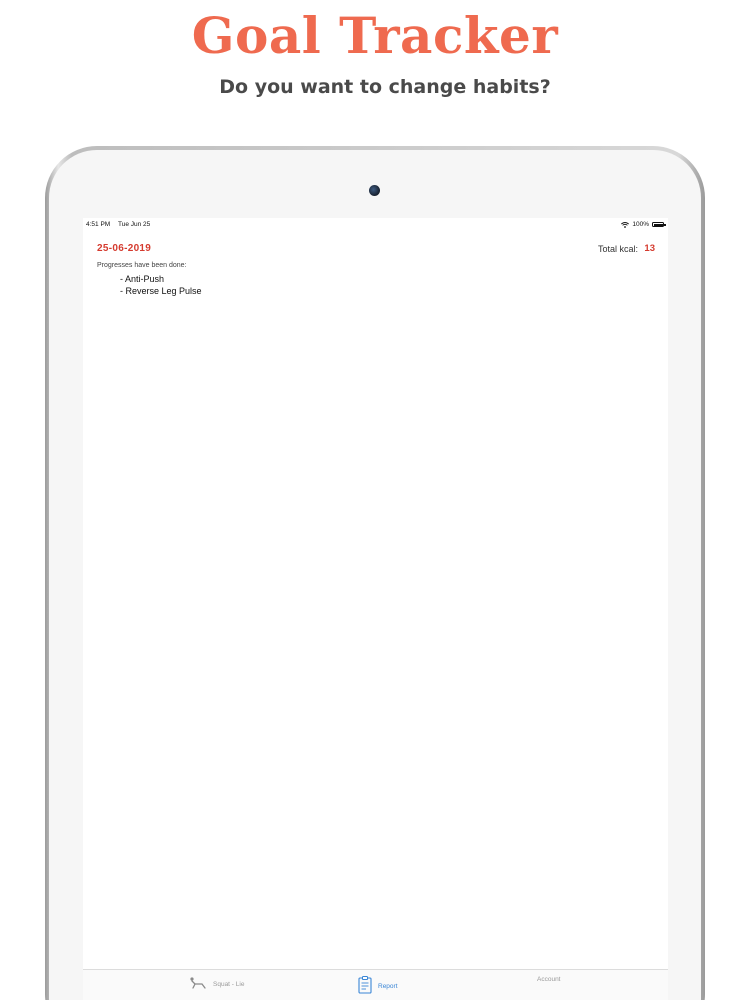  Describe the element at coordinates (161, 285) in the screenshot. I see `progress-list: - Anti-Push - Reverse Leg Pulse` at that location.